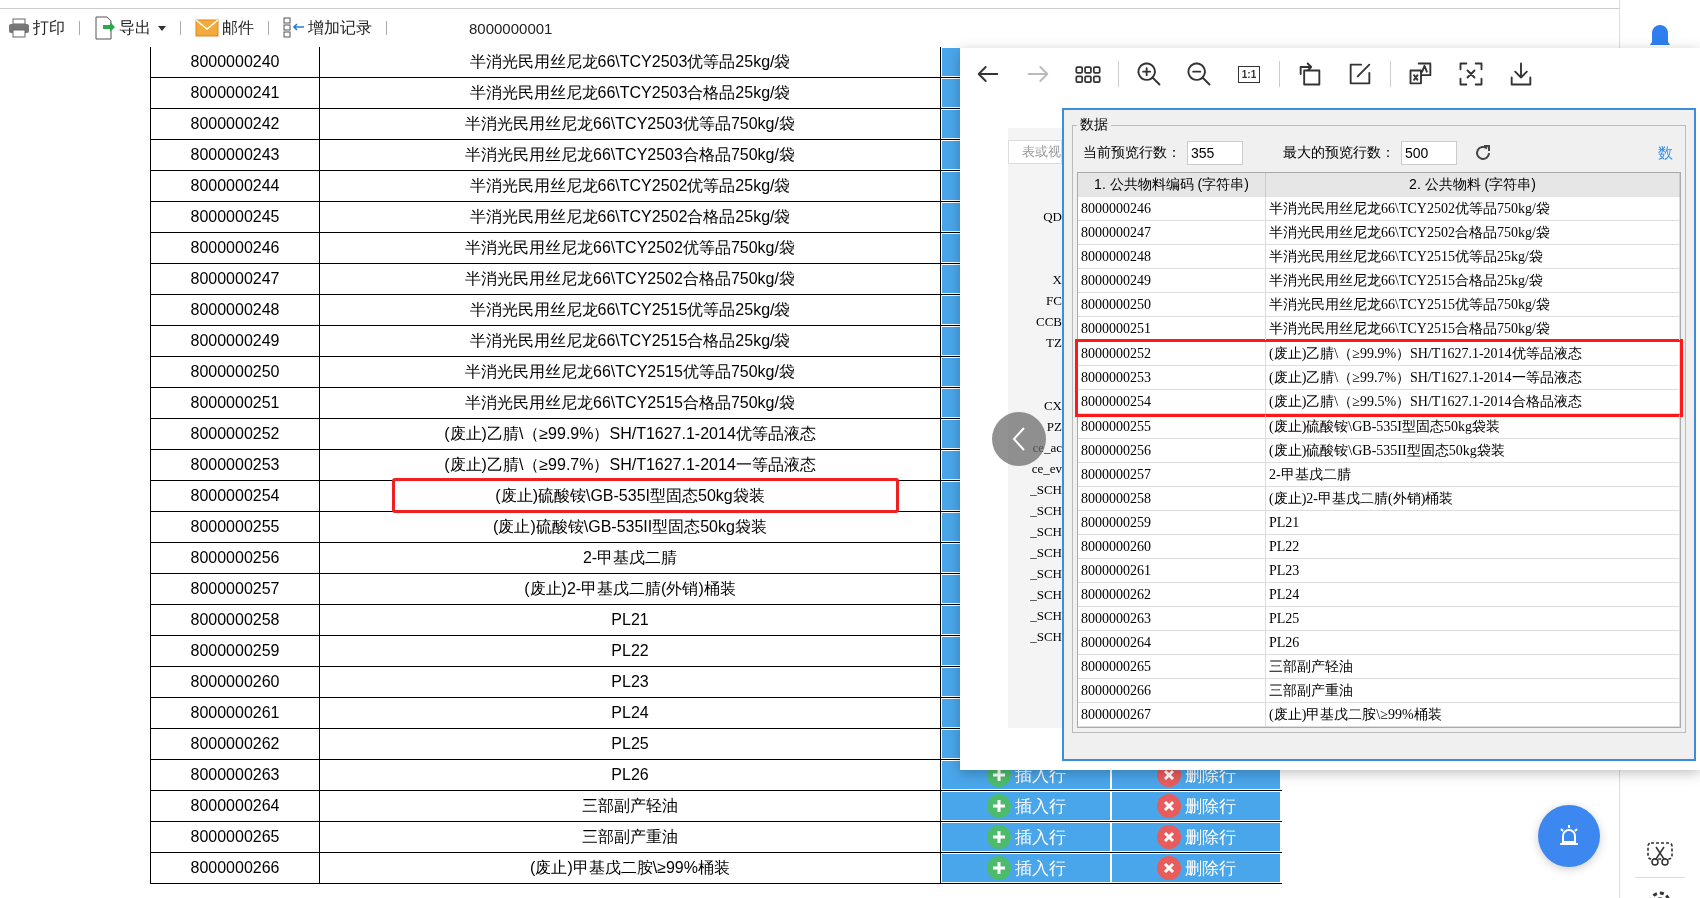 Image resolution: width=1700 pixels, height=898 pixels. What do you see at coordinates (1473, 690) in the screenshot?
I see `name-cell: 三部副产重油` at bounding box center [1473, 690].